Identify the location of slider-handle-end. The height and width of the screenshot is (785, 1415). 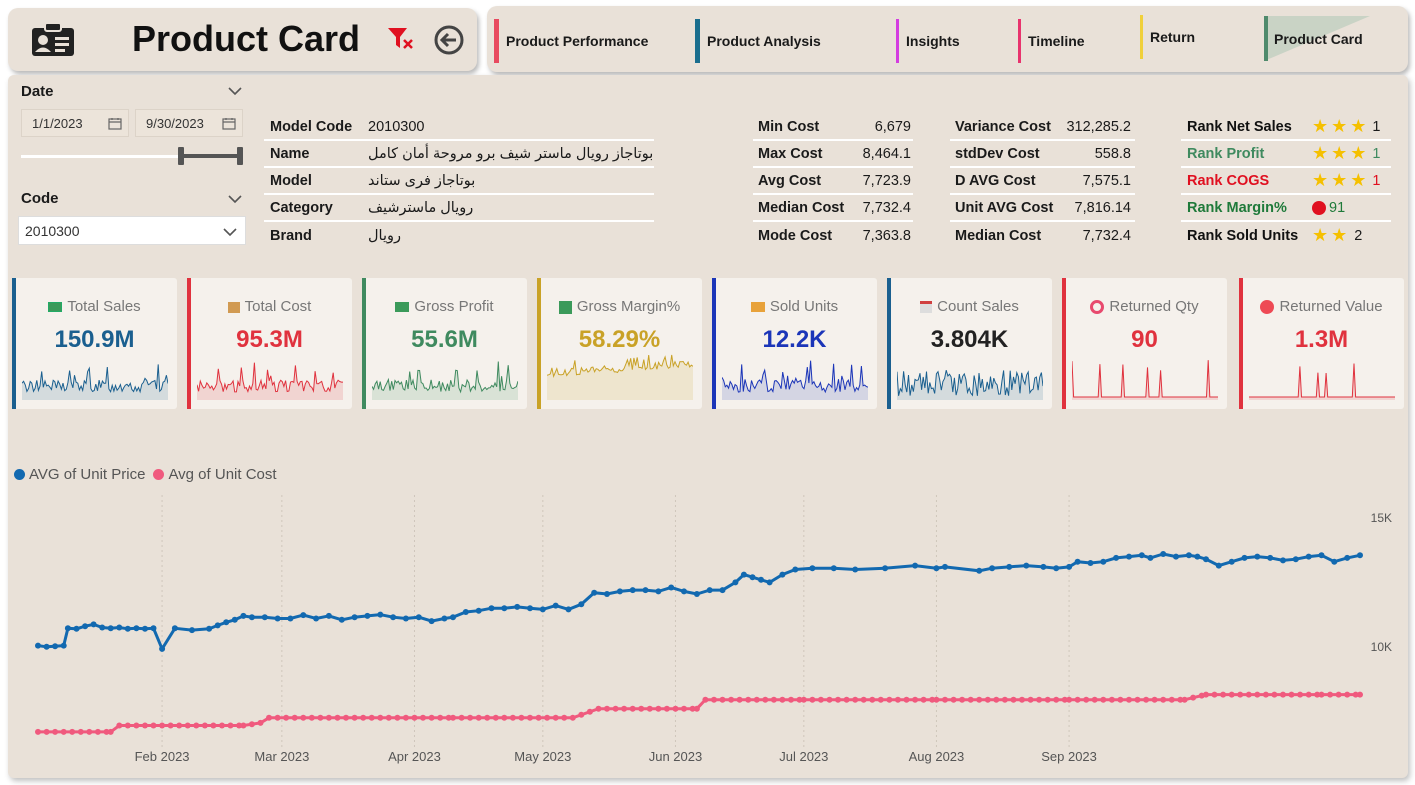
(240, 156).